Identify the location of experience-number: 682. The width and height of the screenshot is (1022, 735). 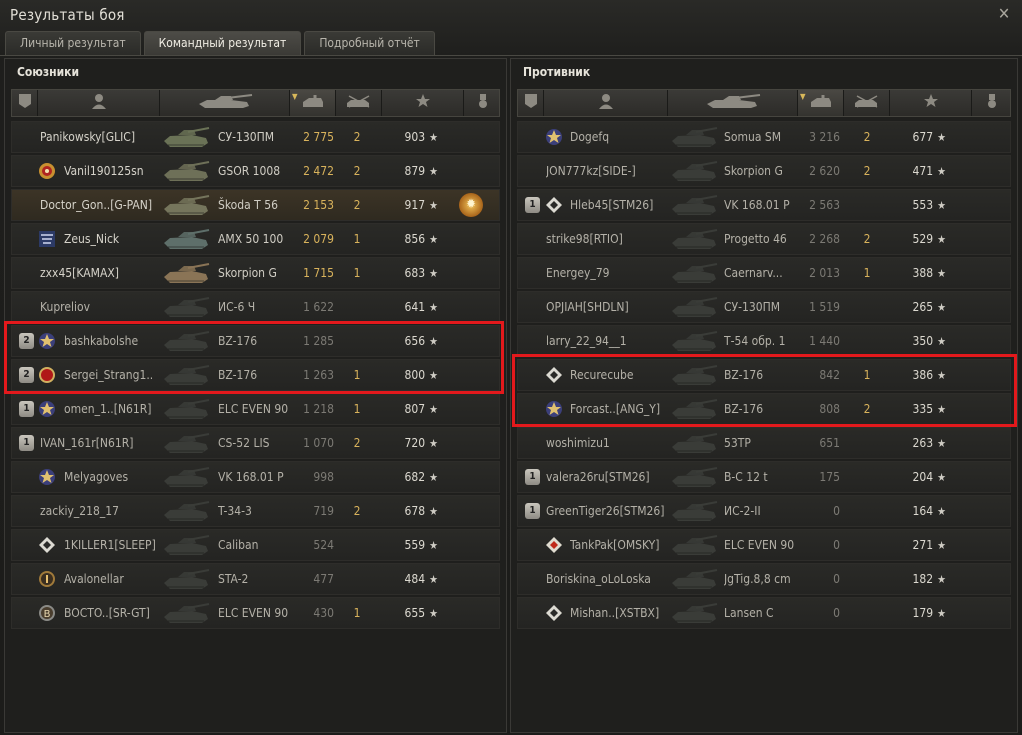
(415, 477).